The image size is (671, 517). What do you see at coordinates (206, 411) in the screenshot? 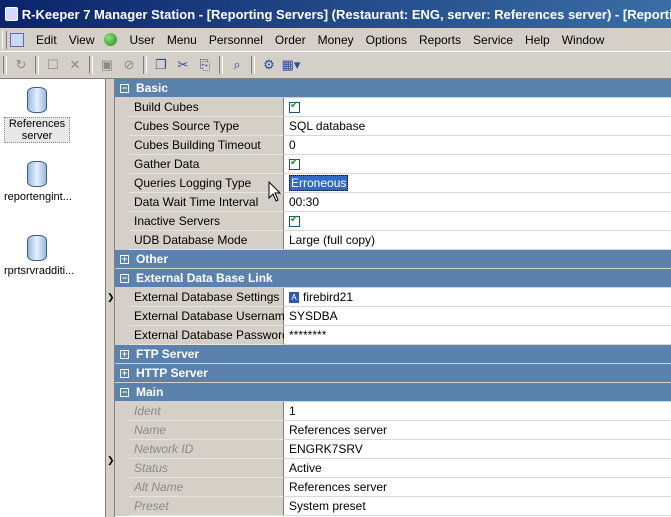
I see `property-name: Ident` at bounding box center [206, 411].